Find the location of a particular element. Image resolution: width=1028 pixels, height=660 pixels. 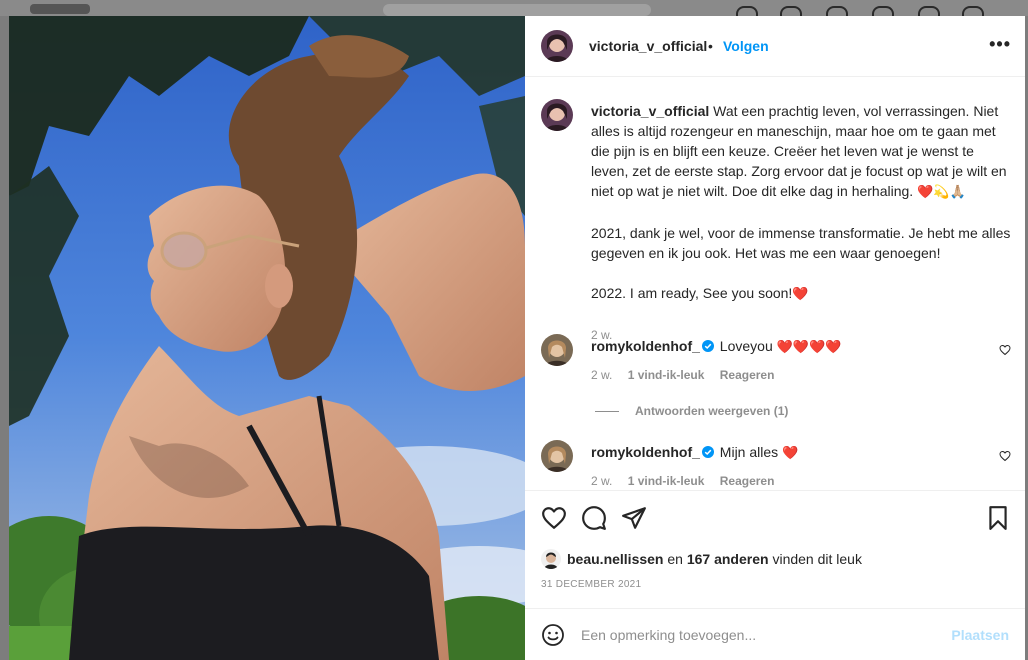

add-comment-bar: Plaatsen is located at coordinates (775, 634).